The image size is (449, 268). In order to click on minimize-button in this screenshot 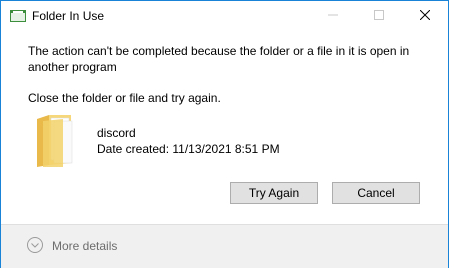, I will do `click(333, 16)`.